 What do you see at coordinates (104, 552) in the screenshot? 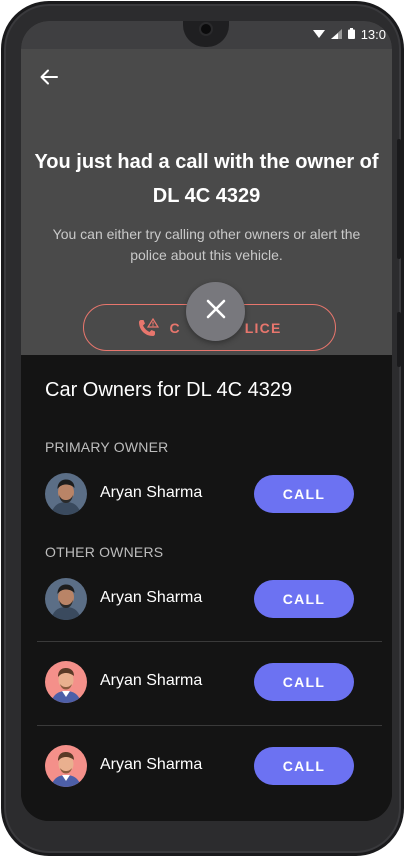
I see `other-owners-label: OTHER OWNERS` at bounding box center [104, 552].